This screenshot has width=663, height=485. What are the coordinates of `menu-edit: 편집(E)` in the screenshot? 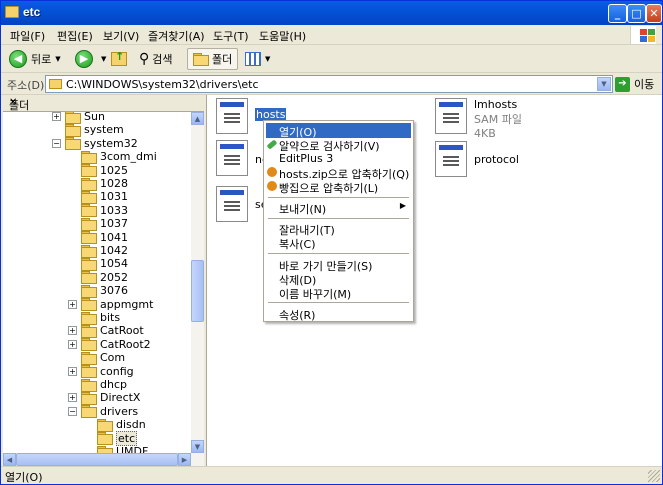 It's located at (75, 36).